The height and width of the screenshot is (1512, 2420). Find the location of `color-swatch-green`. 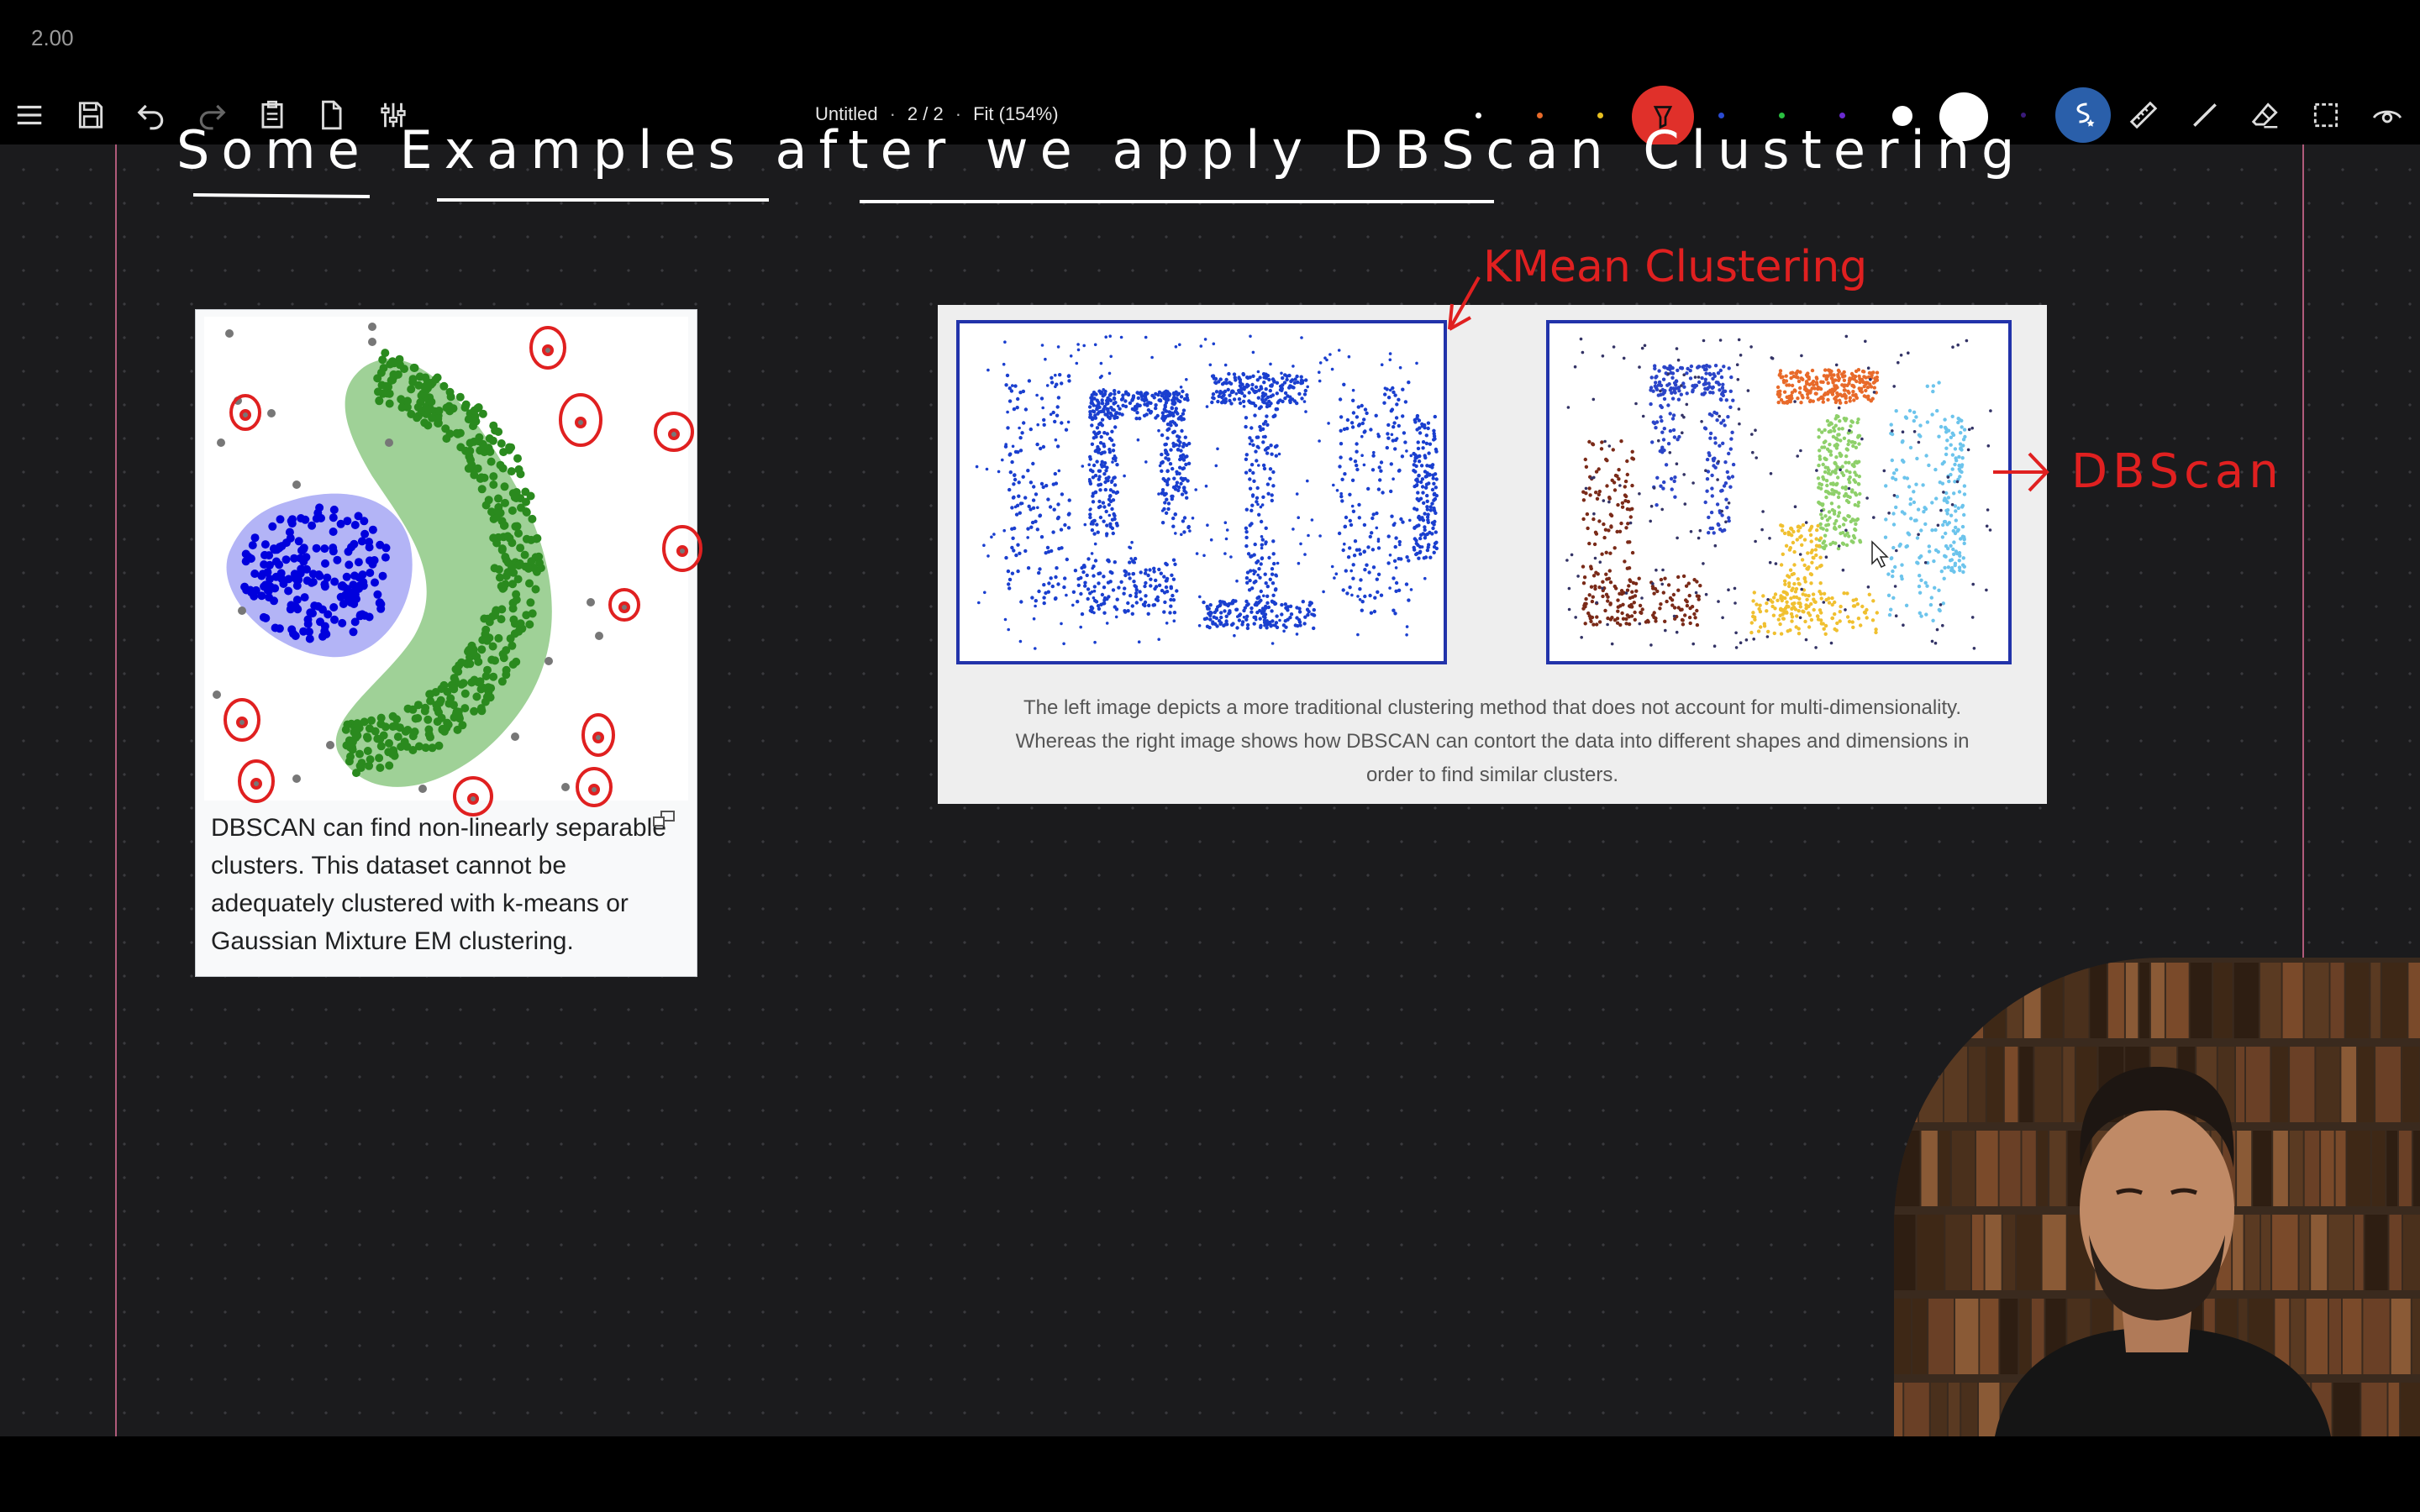

color-swatch-green is located at coordinates (1782, 115).